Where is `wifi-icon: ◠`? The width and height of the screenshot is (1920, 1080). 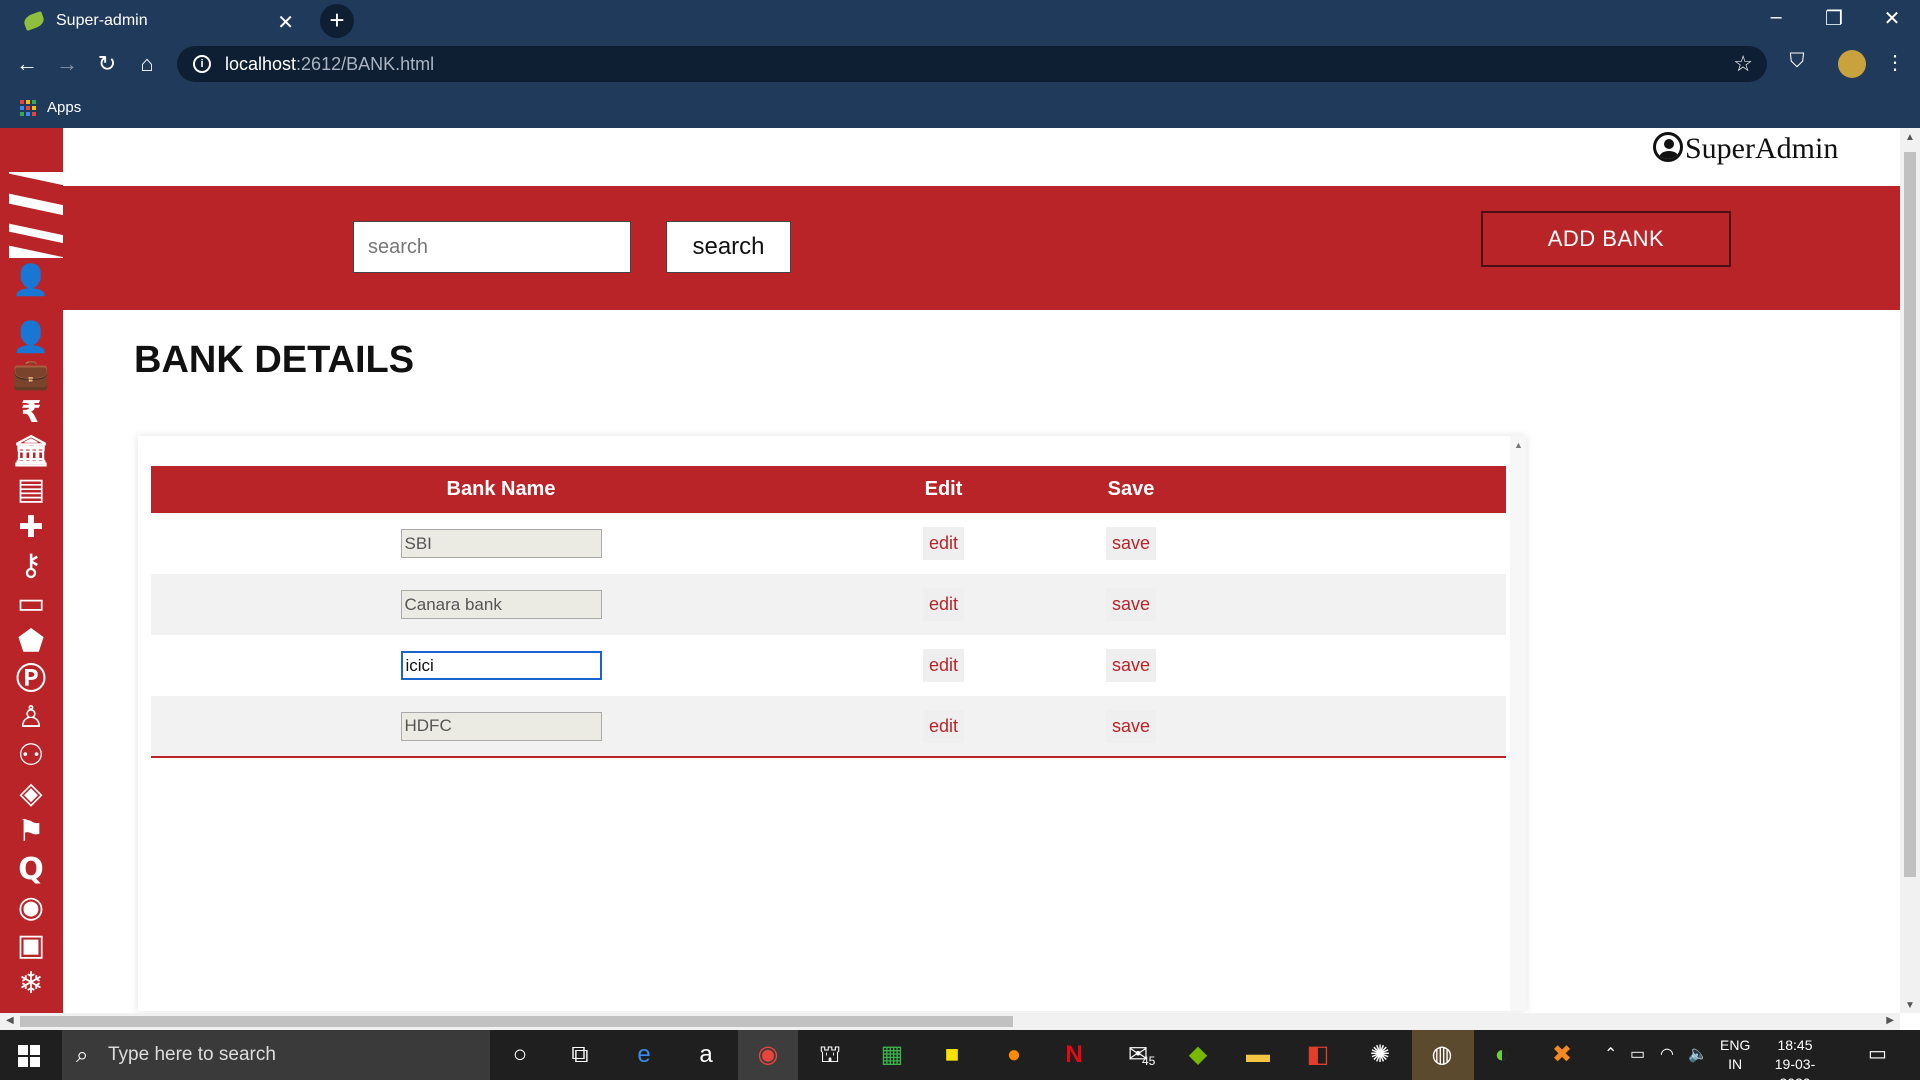
wifi-icon: ◠ is located at coordinates (1667, 1054).